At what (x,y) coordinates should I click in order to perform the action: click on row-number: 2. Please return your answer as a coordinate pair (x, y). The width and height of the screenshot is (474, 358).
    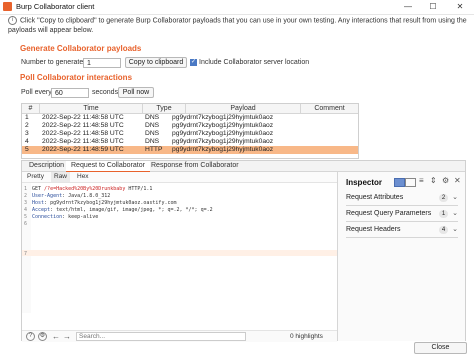
    Looking at the image, I should click on (27, 125).